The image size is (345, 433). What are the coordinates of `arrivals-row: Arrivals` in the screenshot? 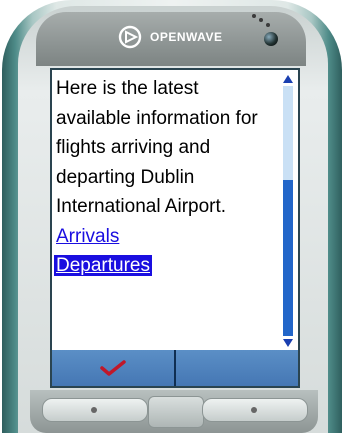 It's located at (167, 237).